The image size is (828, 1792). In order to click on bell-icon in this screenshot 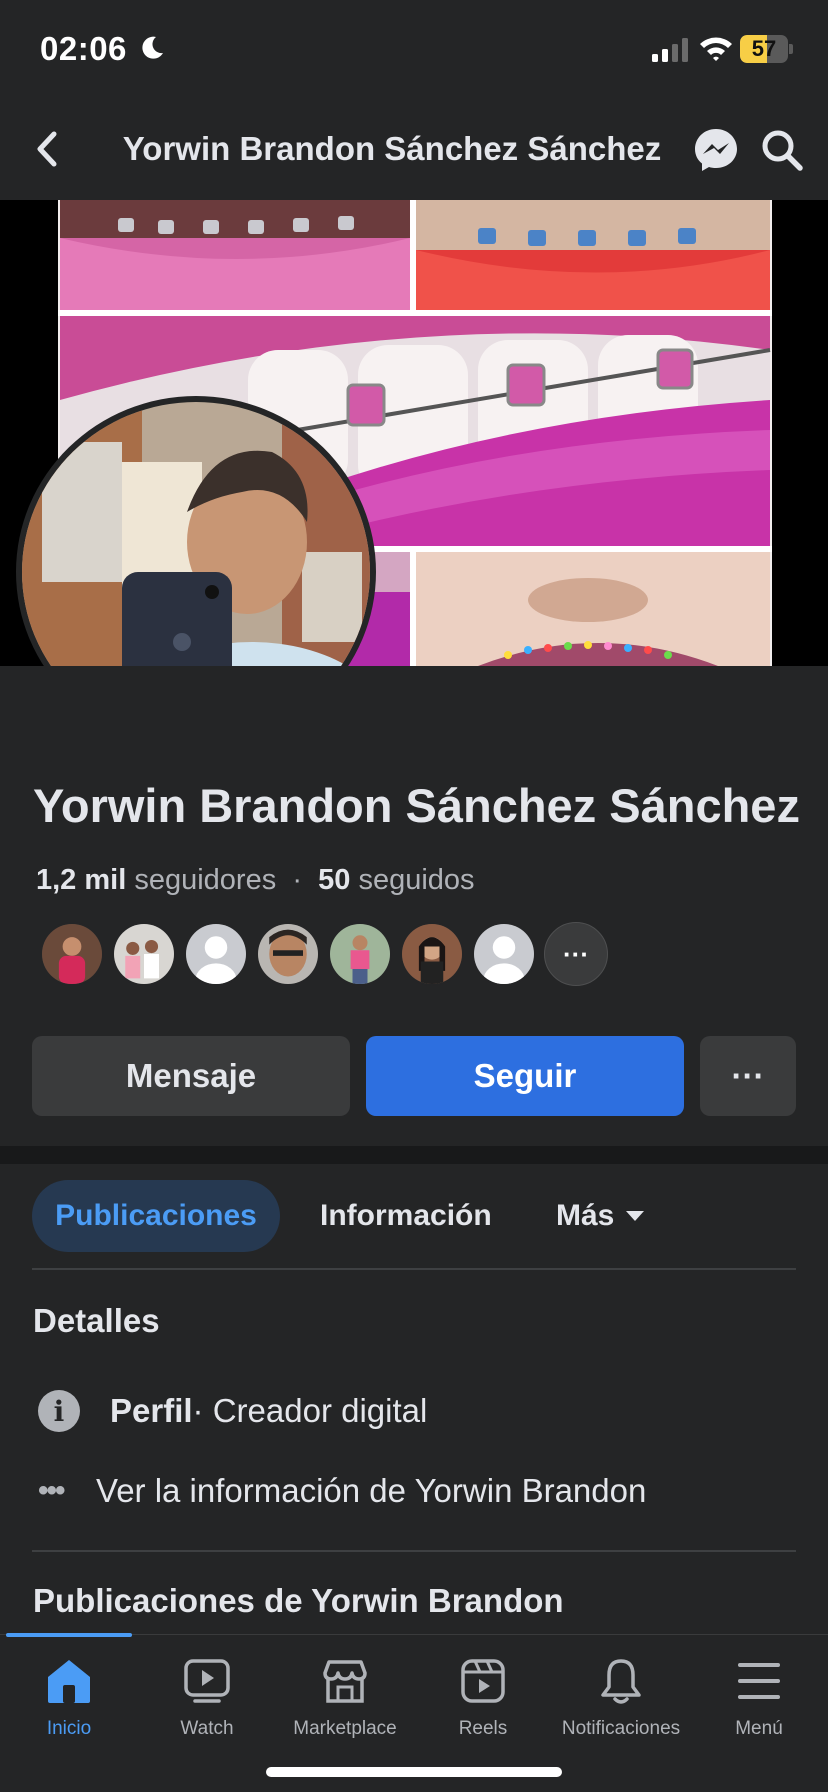, I will do `click(621, 1681)`.